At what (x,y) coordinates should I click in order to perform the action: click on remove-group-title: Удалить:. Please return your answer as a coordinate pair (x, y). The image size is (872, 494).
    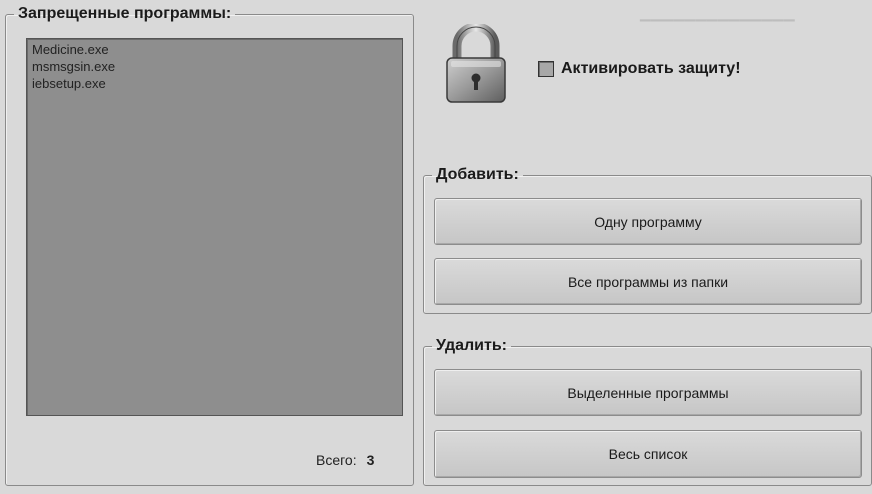
    Looking at the image, I should click on (471, 345).